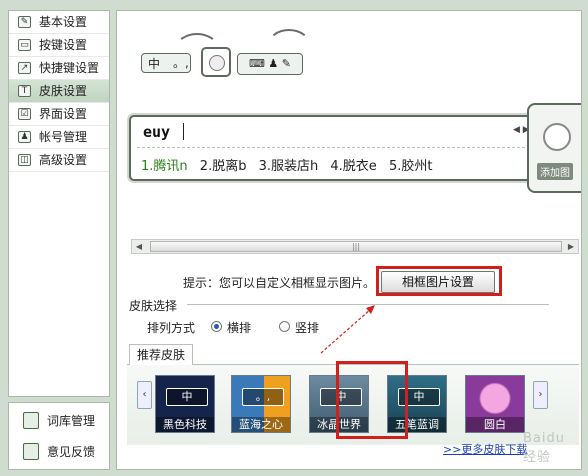  I want to click on skin-name: 蓝海之心, so click(261, 424).